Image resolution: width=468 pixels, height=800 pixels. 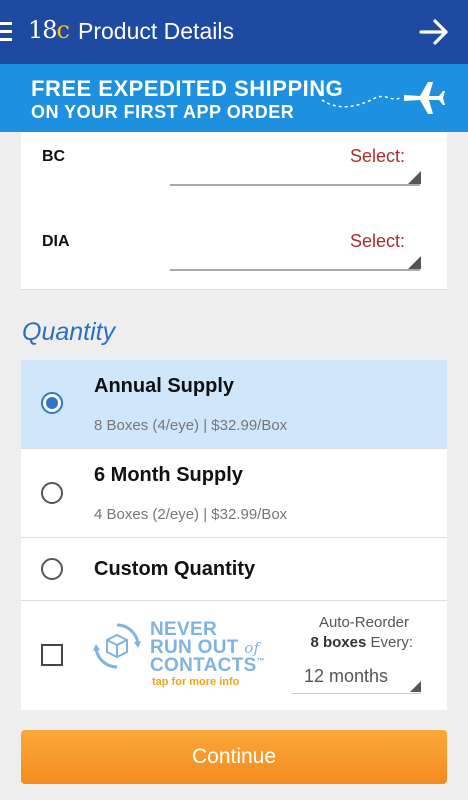 What do you see at coordinates (414, 262) in the screenshot?
I see `dia-dropdown-arrow-icon` at bounding box center [414, 262].